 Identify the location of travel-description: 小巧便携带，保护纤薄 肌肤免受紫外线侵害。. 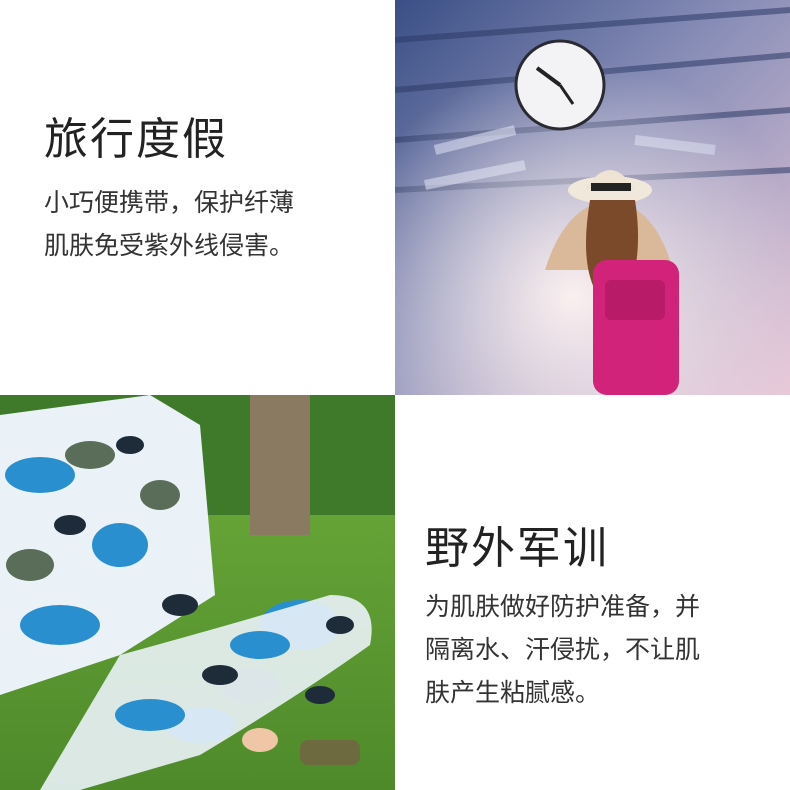
(169, 224).